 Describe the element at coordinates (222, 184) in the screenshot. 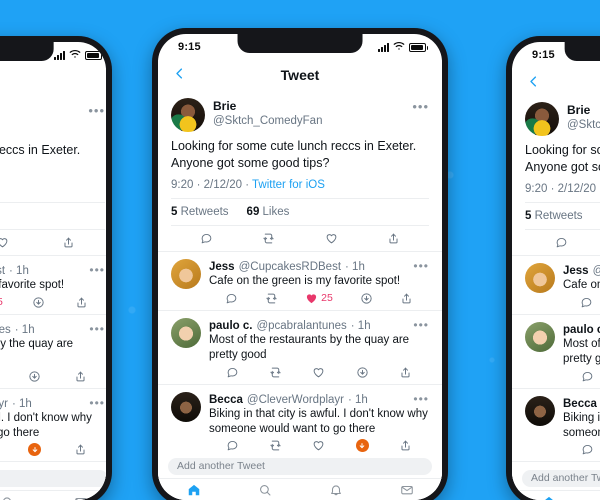

I see `tweet-date: 2/12/20` at that location.